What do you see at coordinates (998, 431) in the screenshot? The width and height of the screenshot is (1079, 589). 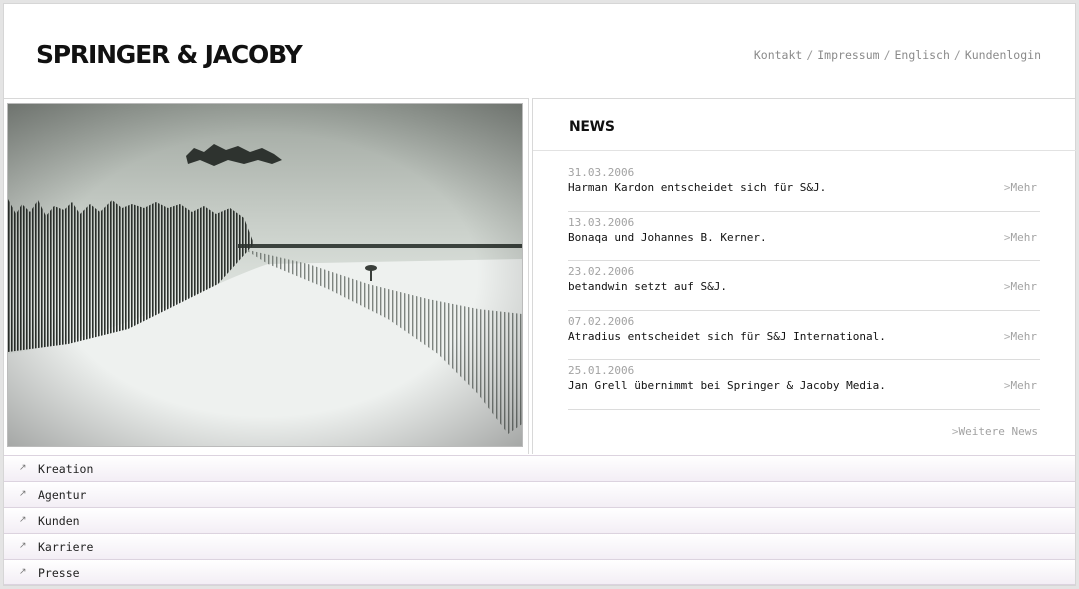 I see `more-news-label: Weitere News` at bounding box center [998, 431].